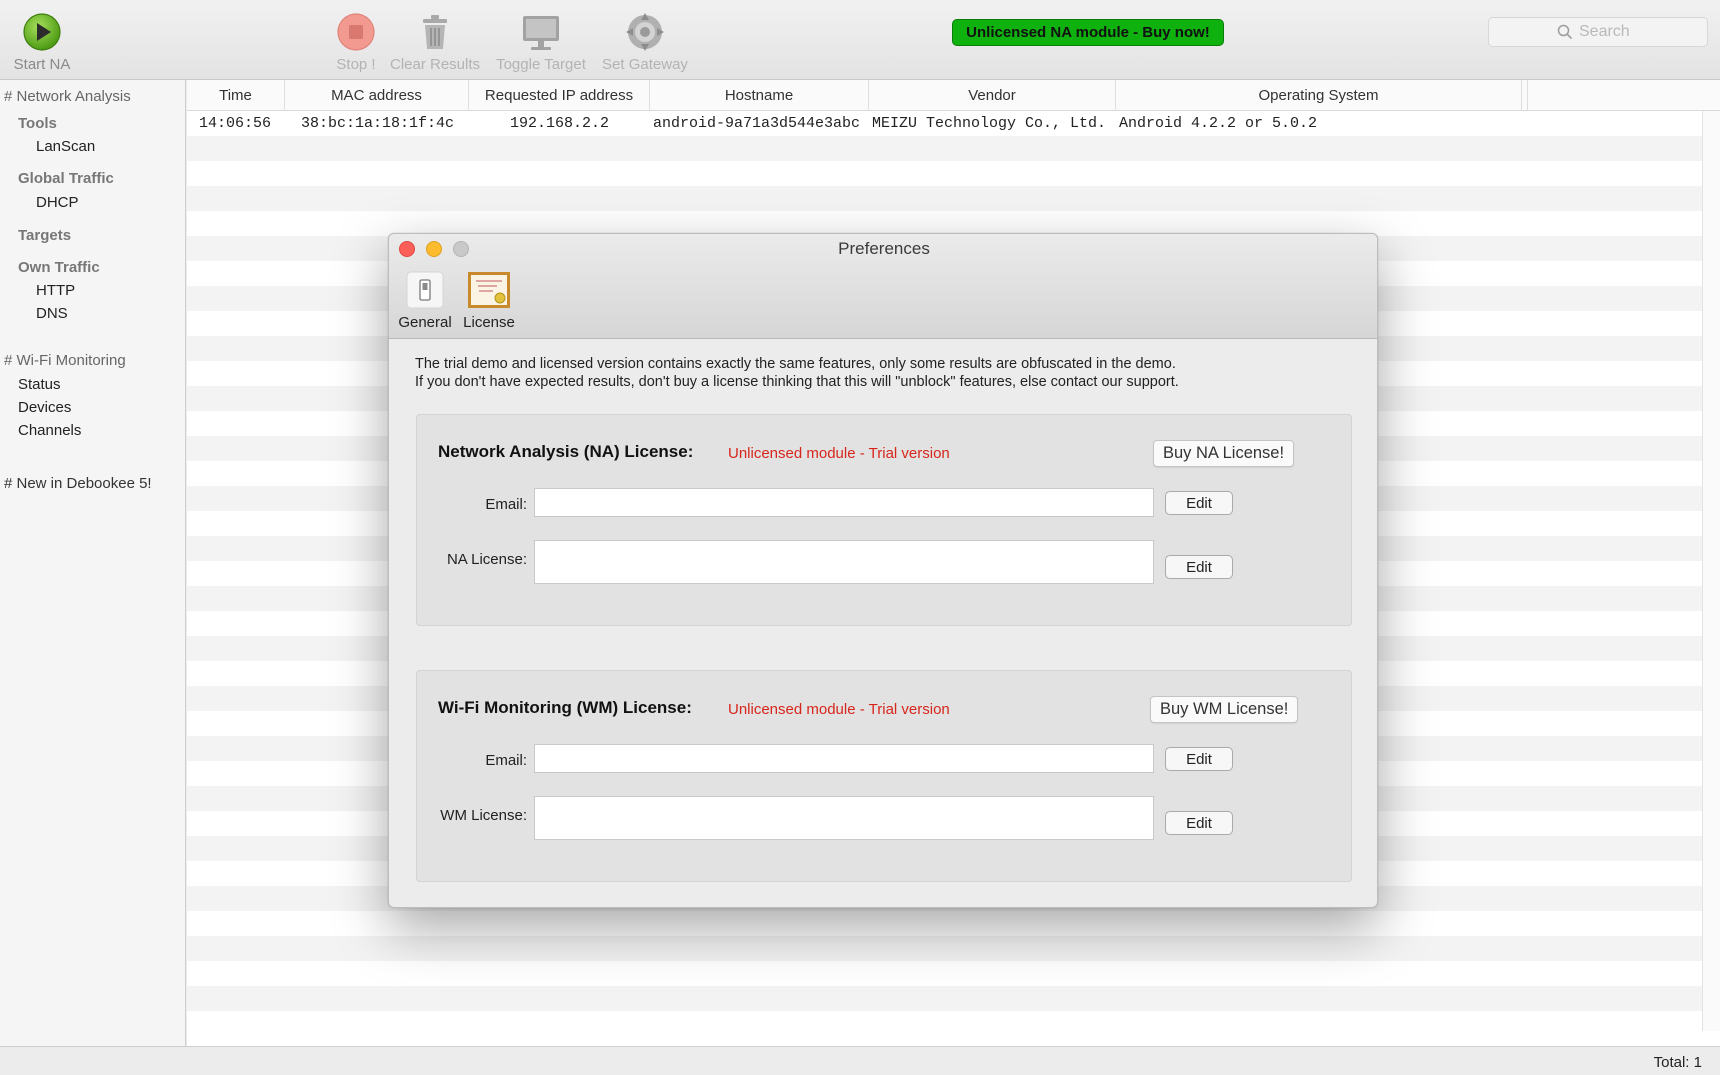  I want to click on clear-results-button: Clear Results, so click(435, 43).